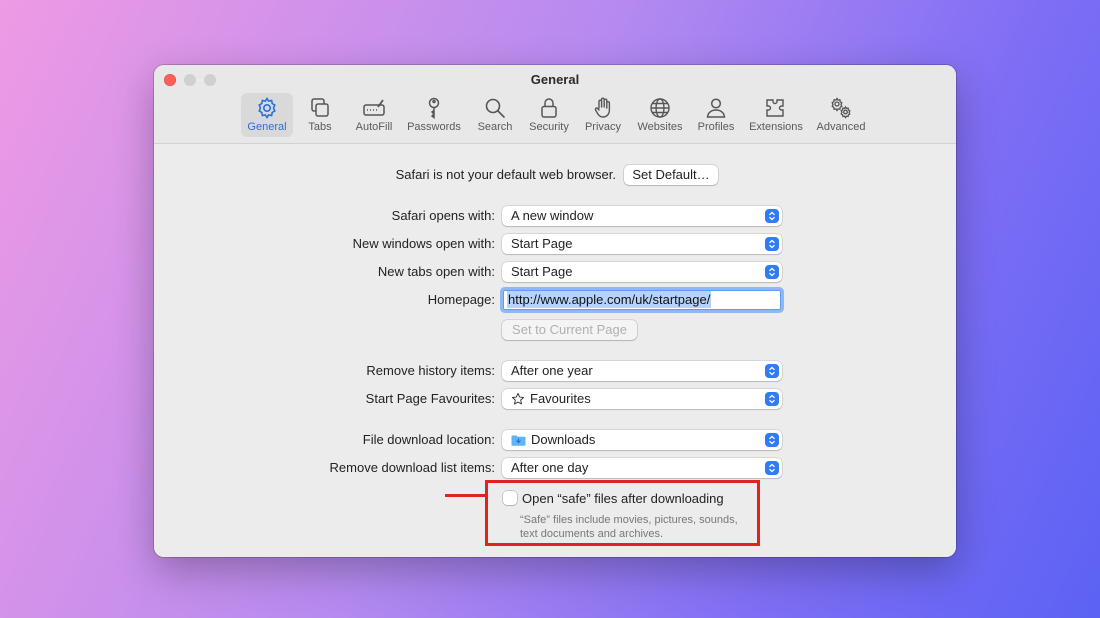 This screenshot has width=1100, height=618. Describe the element at coordinates (776, 127) in the screenshot. I see `tab-label: Extensions` at that location.